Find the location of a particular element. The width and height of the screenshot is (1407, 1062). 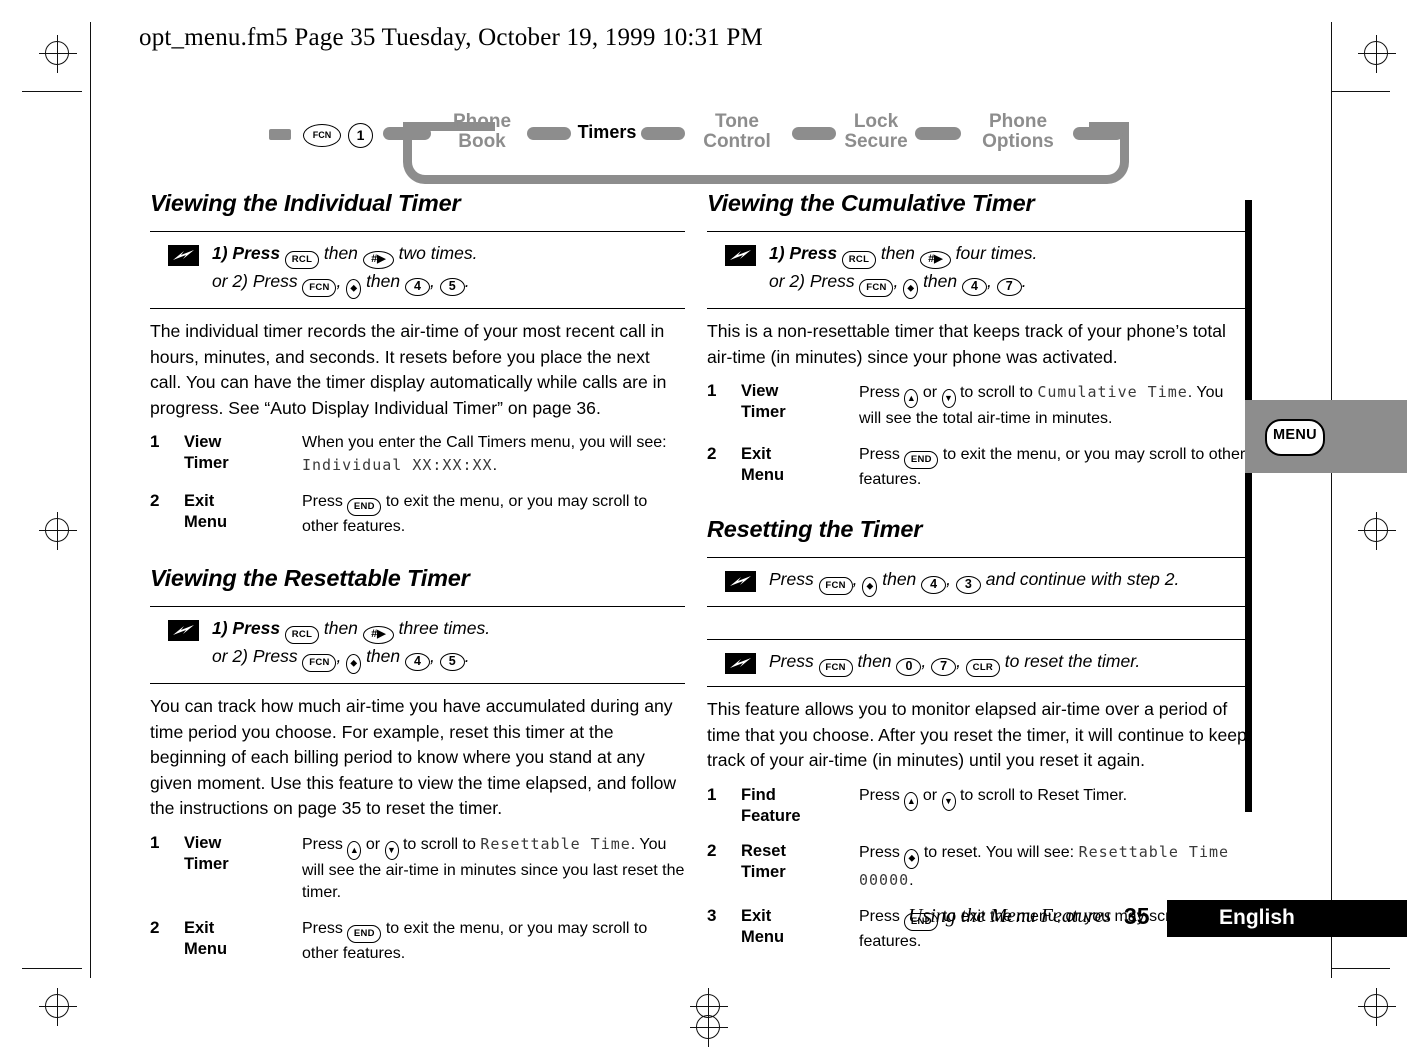

nav-item-timers: Timers is located at coordinates (607, 132).